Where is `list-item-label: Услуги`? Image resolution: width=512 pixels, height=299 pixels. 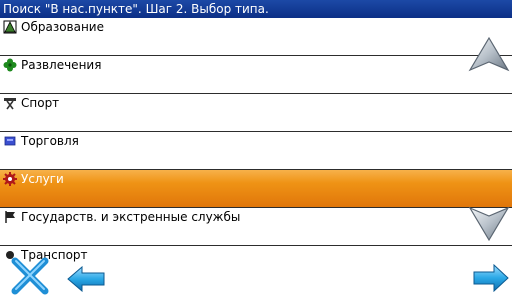
list-item-label: Услуги is located at coordinates (42, 179).